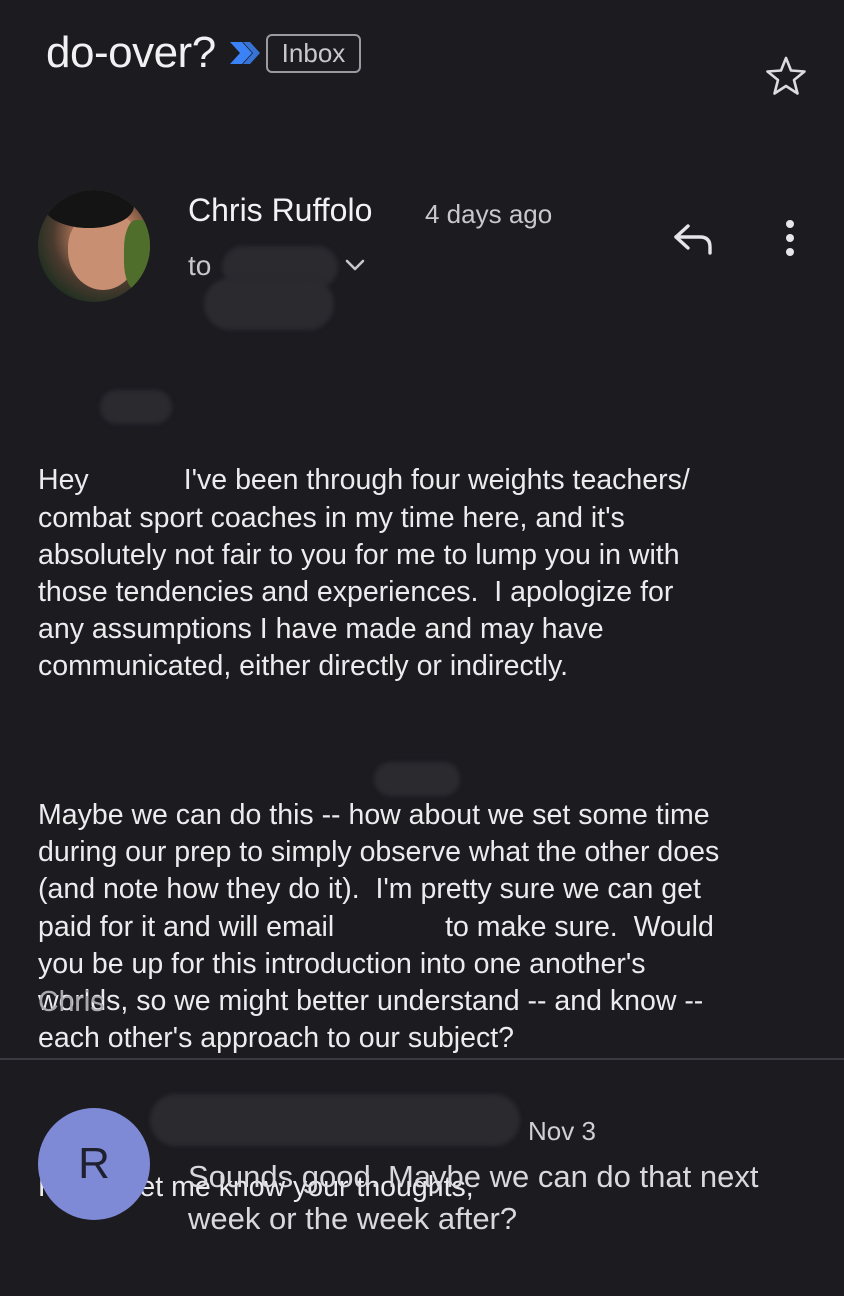 This screenshot has width=844, height=1296. What do you see at coordinates (335, 1120) in the screenshot?
I see `redacted-reply-sender` at bounding box center [335, 1120].